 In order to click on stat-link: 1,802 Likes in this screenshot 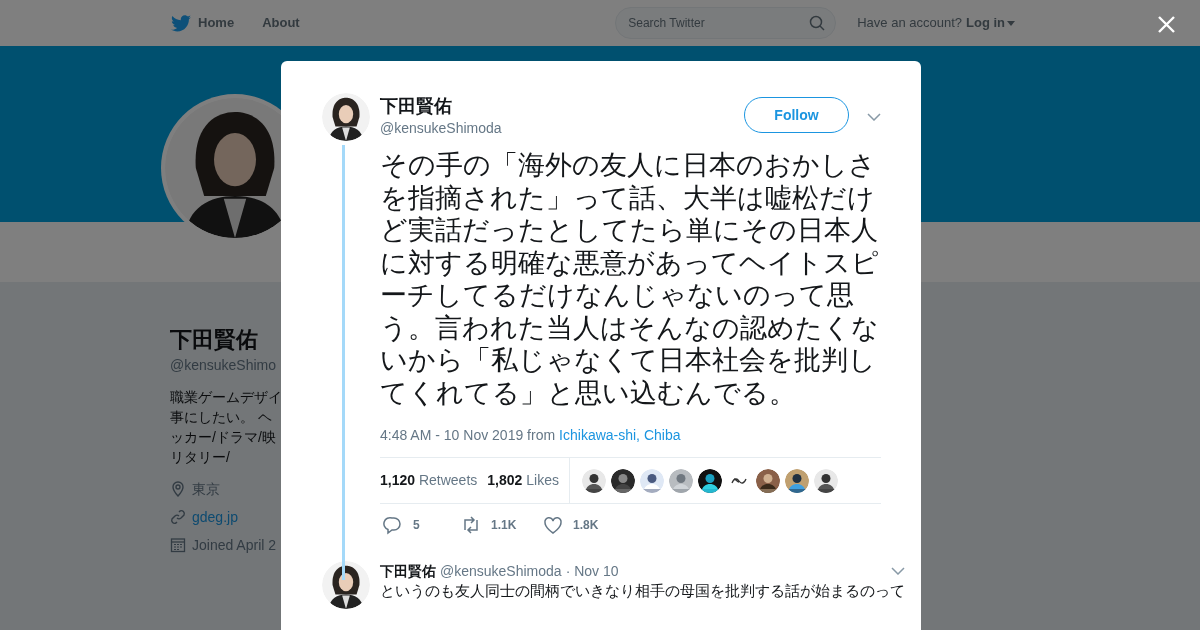, I will do `click(523, 480)`.